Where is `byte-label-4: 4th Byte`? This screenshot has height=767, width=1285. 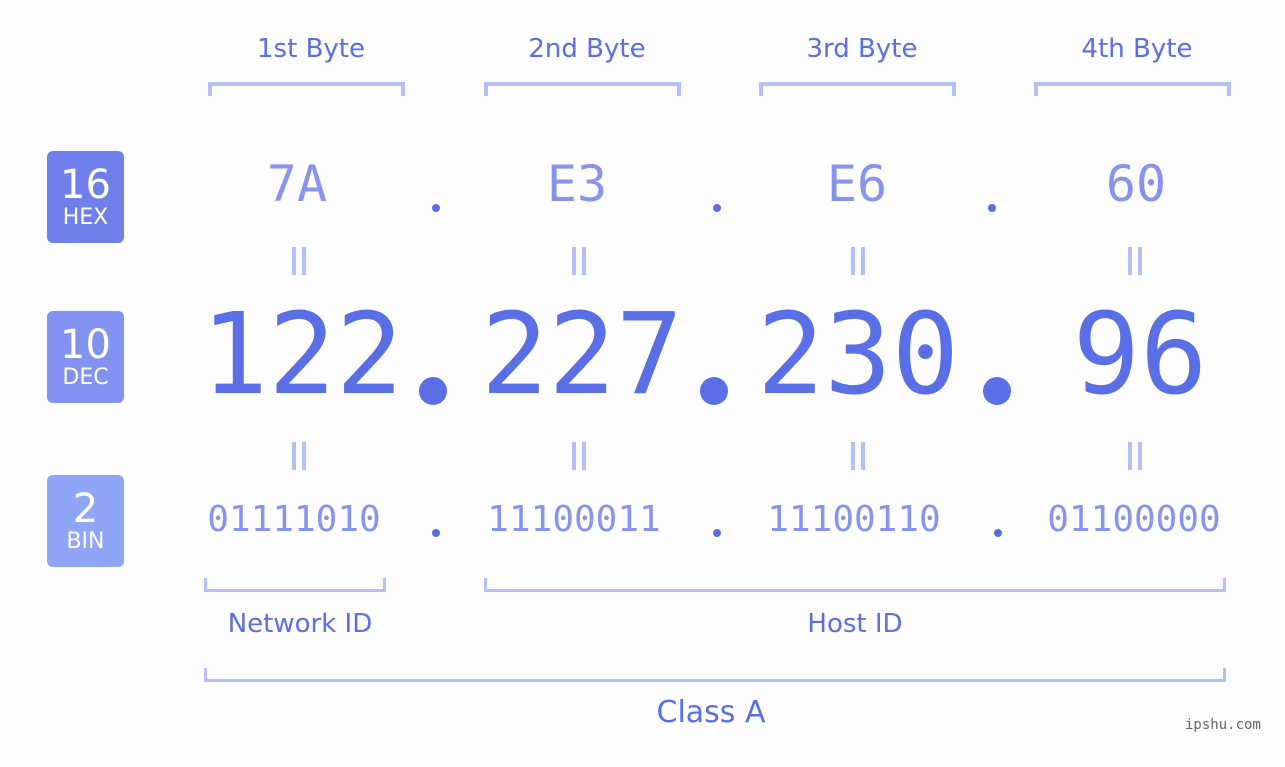 byte-label-4: 4th Byte is located at coordinates (1137, 49).